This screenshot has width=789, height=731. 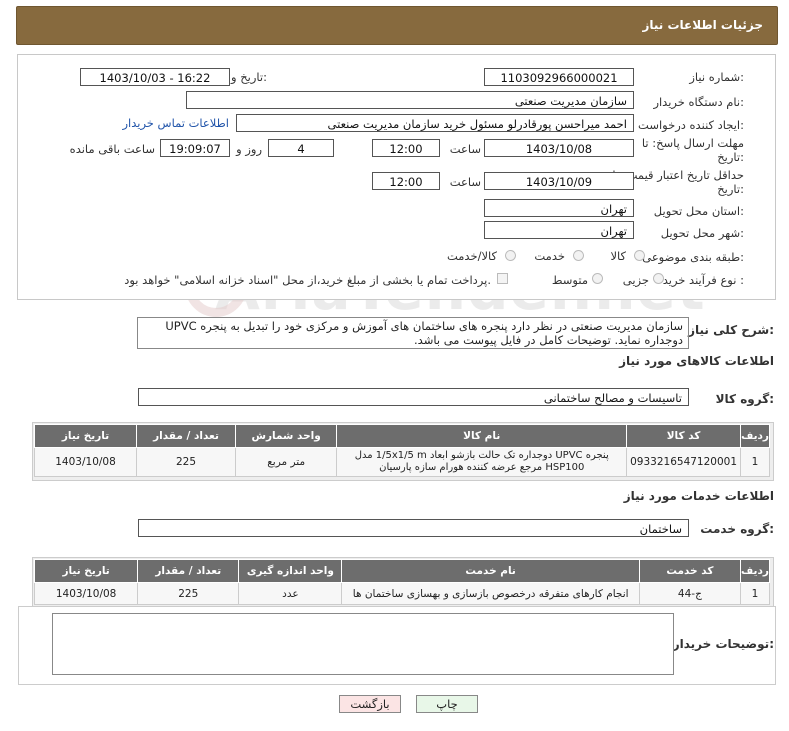 What do you see at coordinates (286, 436) in the screenshot?
I see `goods-col-unit: واحد شمارش` at bounding box center [286, 436].